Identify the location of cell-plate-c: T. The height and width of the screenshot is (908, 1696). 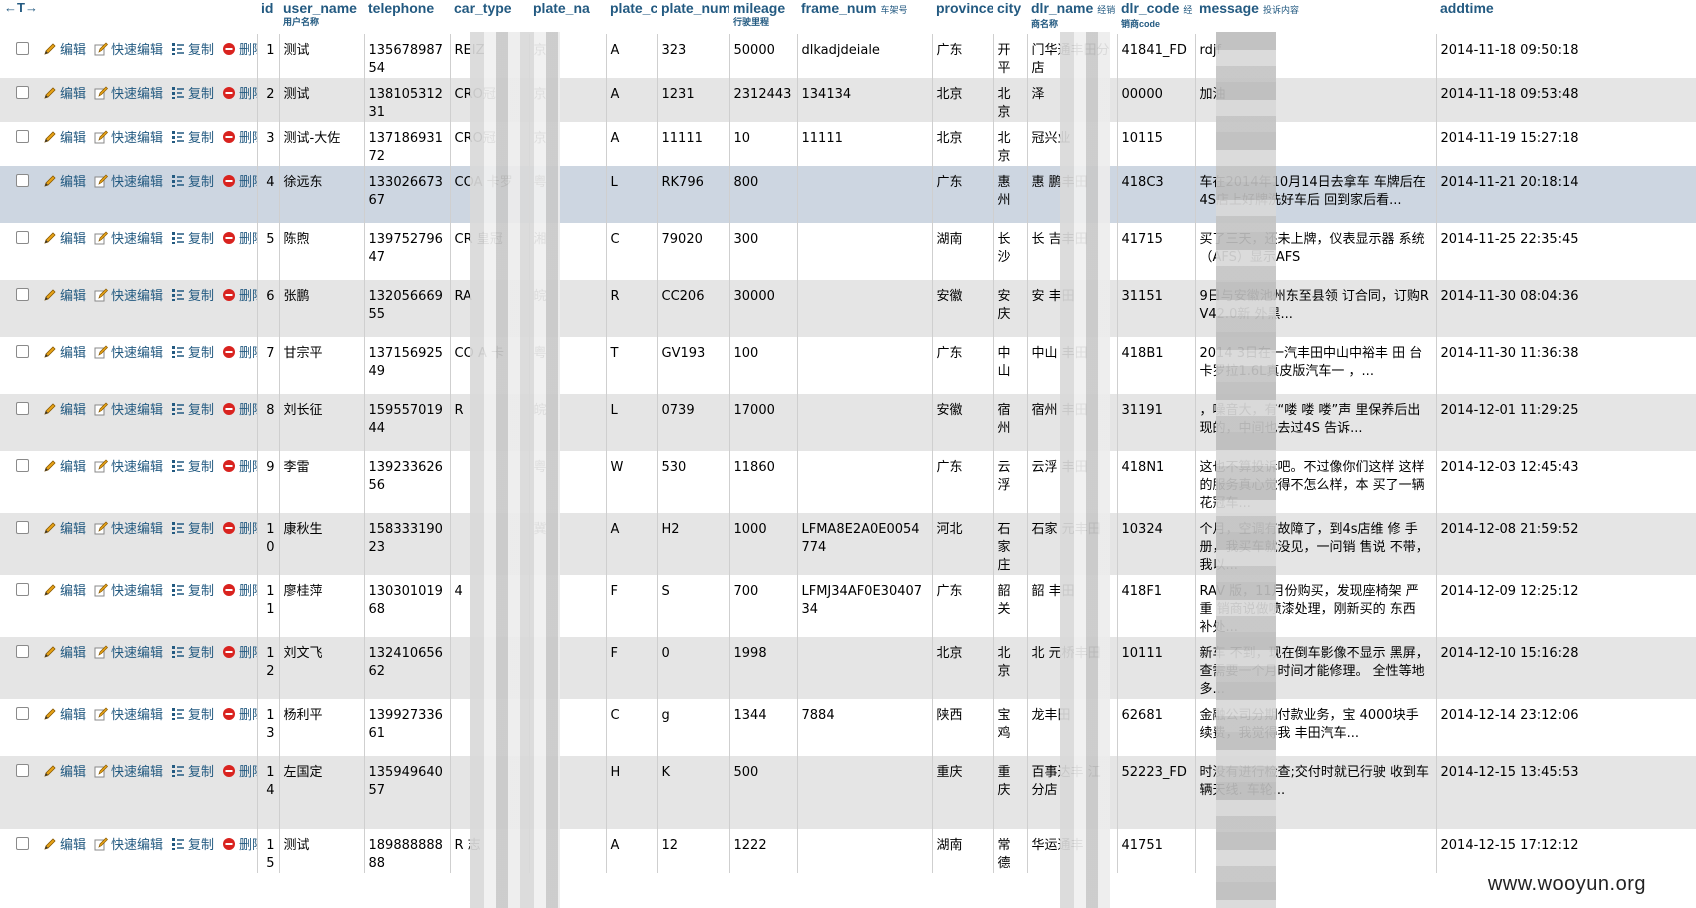
(632, 365).